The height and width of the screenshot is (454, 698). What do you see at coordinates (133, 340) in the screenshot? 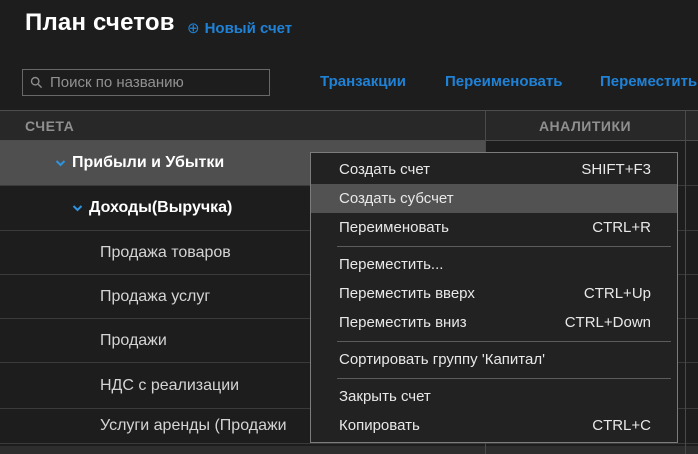
I see `account-label: Продажи` at bounding box center [133, 340].